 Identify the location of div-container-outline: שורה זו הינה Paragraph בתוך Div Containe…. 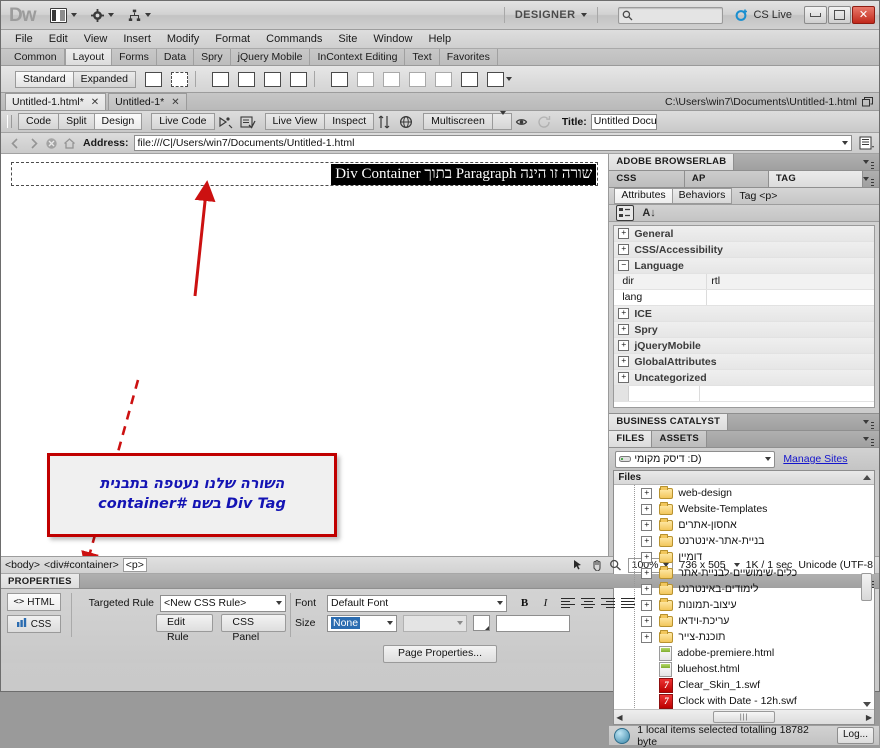
(305, 174).